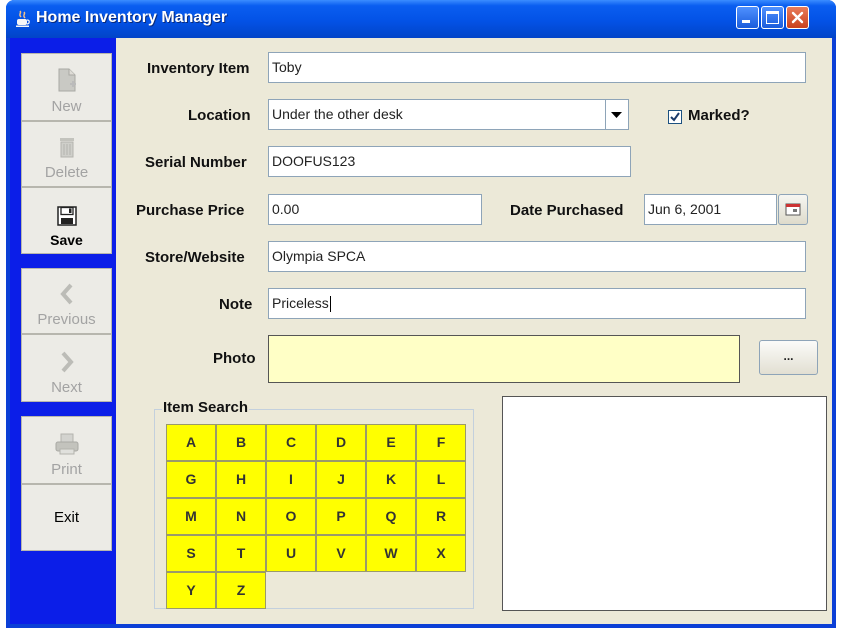 The height and width of the screenshot is (631, 841). I want to click on exit-button-label: Exit, so click(66, 517).